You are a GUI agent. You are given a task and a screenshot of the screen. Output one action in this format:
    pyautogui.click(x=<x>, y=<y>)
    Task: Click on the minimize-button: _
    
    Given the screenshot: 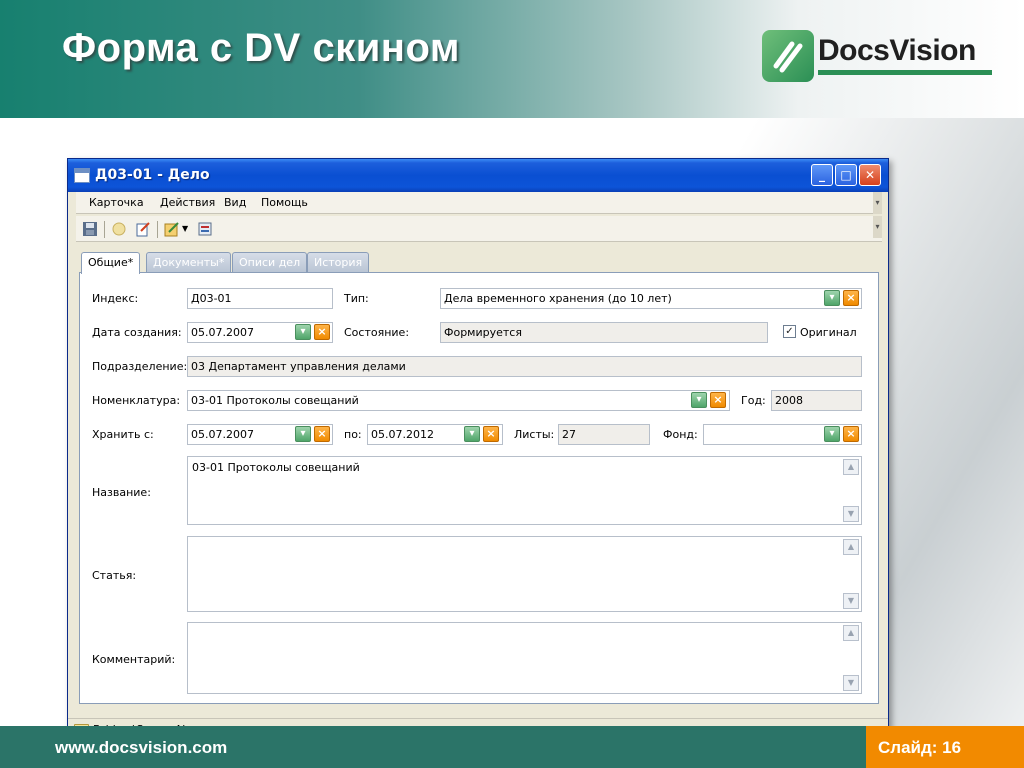 What is the action you would take?
    pyautogui.click(x=822, y=175)
    